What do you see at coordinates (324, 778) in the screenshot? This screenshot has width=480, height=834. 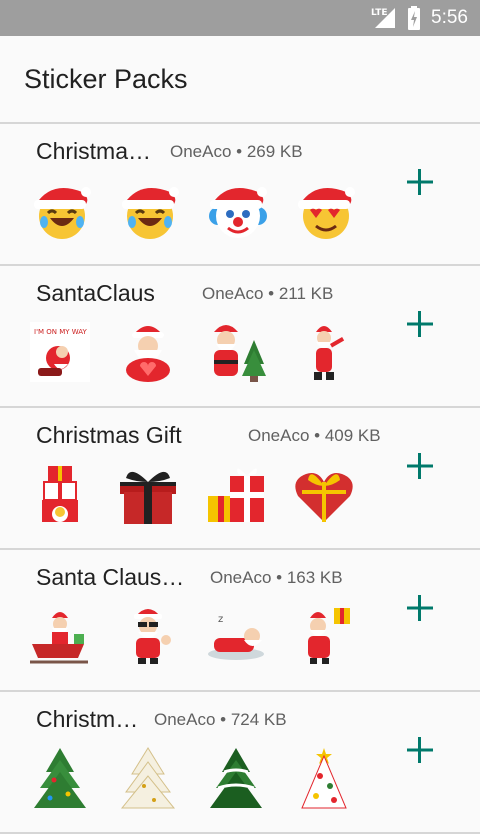 I see `decorated-tree-icon` at bounding box center [324, 778].